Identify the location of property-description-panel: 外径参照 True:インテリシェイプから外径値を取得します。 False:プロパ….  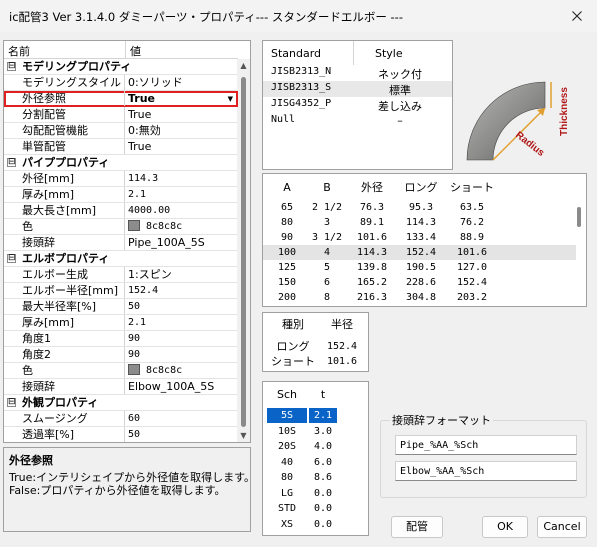
(129, 489).